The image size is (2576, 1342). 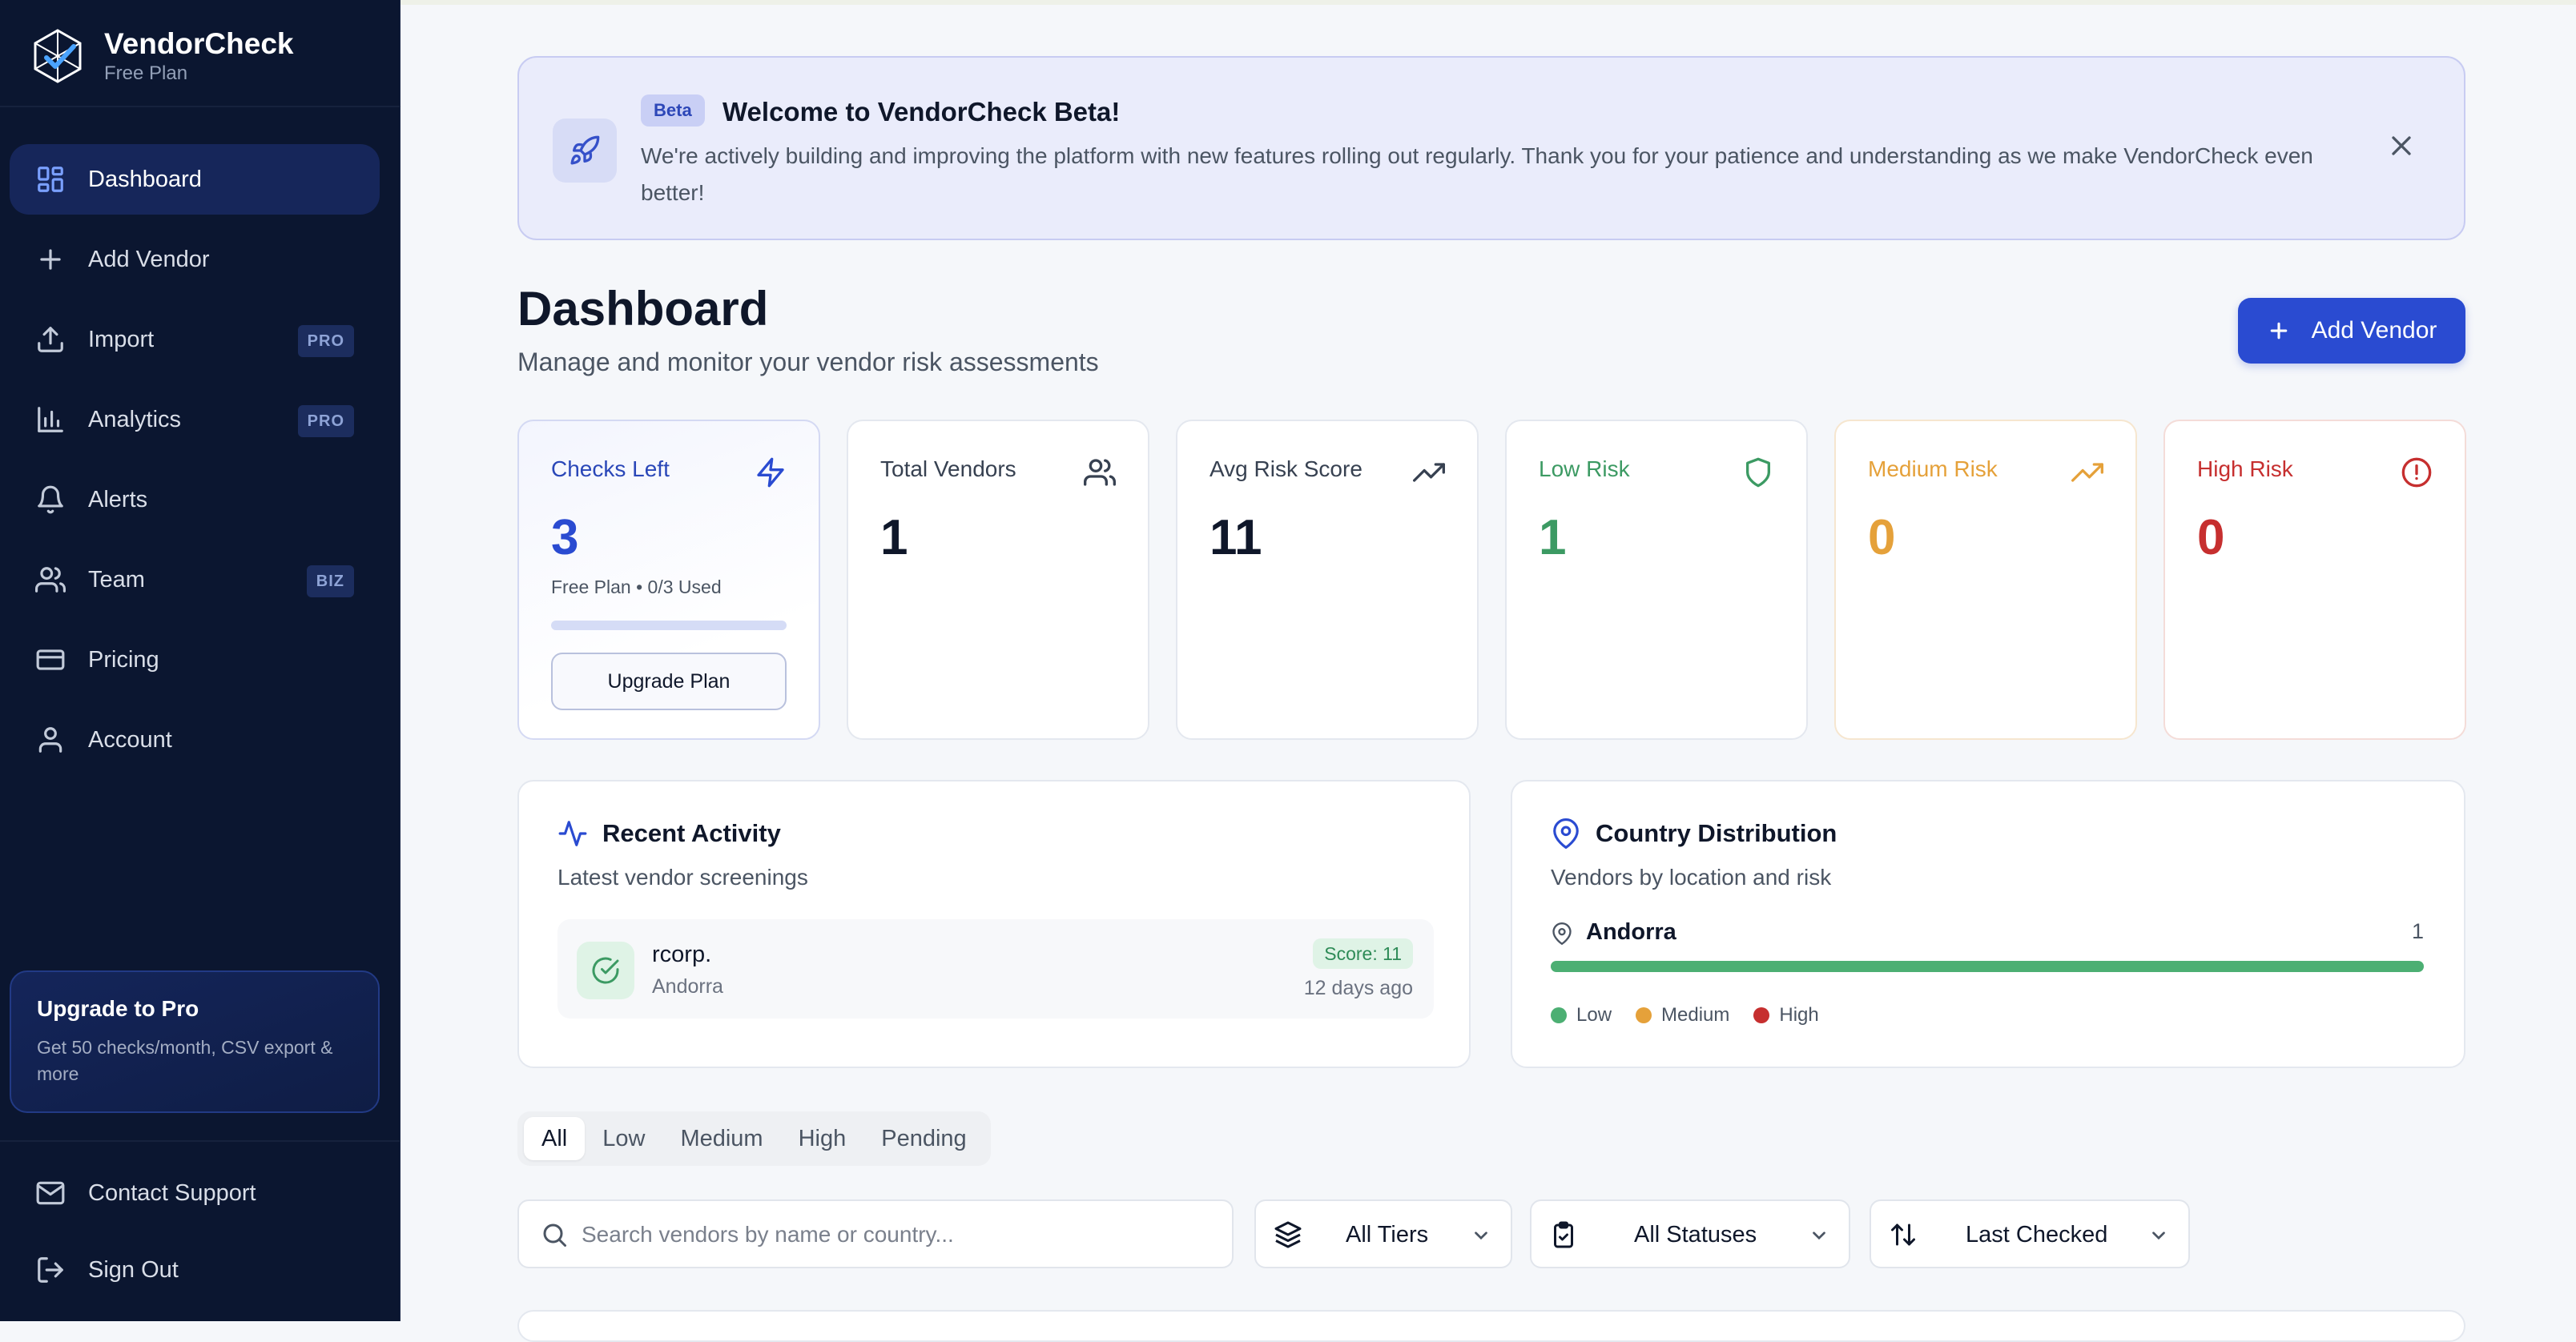 I want to click on sign-out-icon, so click(x=50, y=1270).